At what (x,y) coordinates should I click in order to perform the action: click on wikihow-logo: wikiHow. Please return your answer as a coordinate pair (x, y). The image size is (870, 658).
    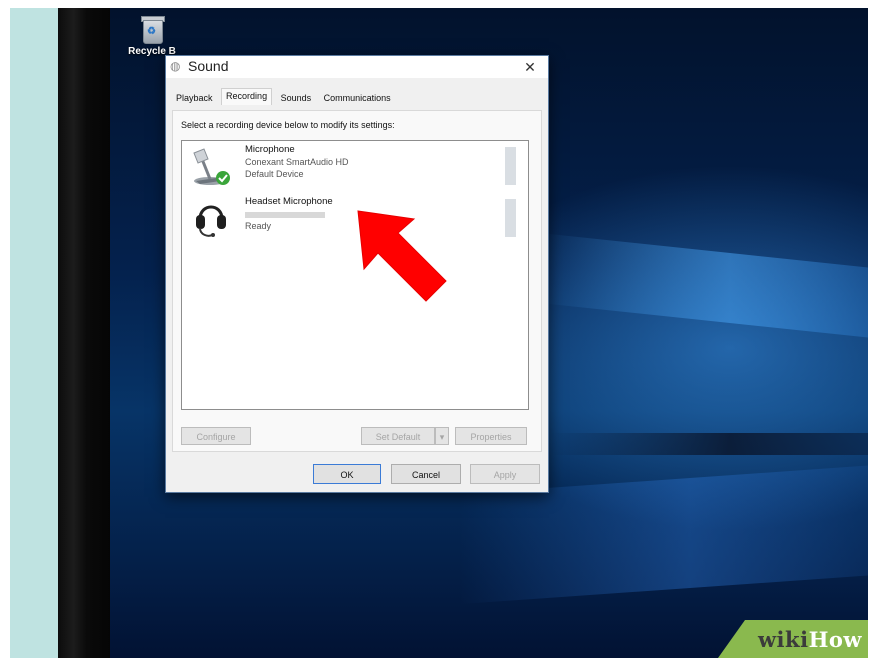
    Looking at the image, I should click on (809, 639).